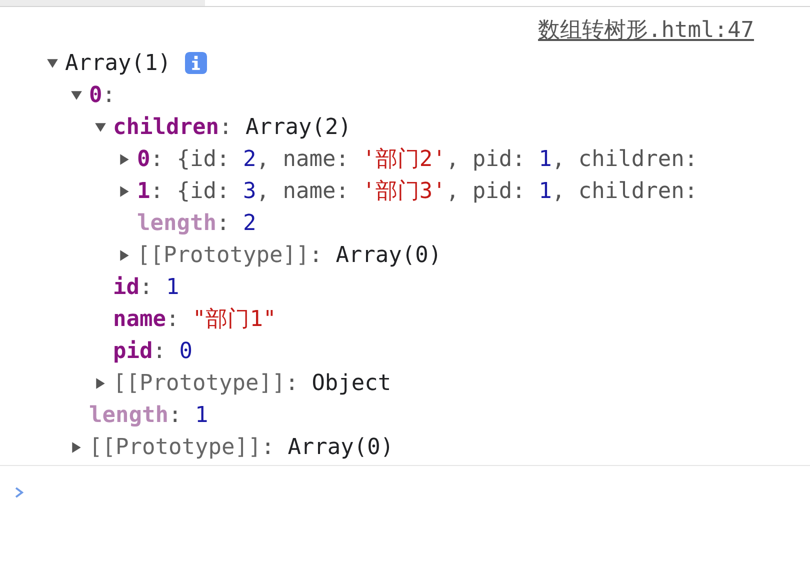 Image resolution: width=810 pixels, height=576 pixels. I want to click on property-entry: 1: {id: 3, name: '部门3', pid: 1, children:, so click(417, 192).